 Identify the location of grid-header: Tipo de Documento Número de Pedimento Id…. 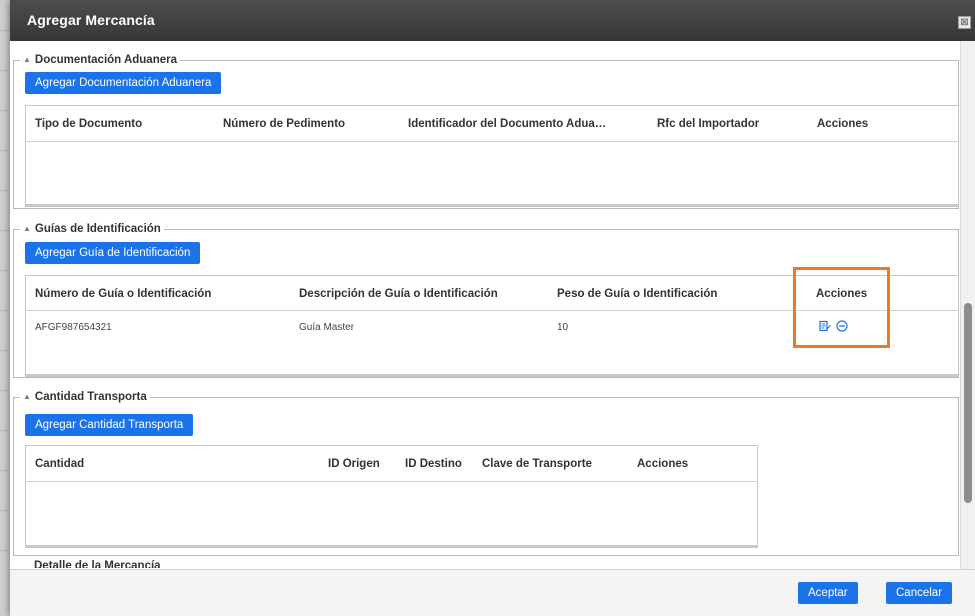
(492, 124).